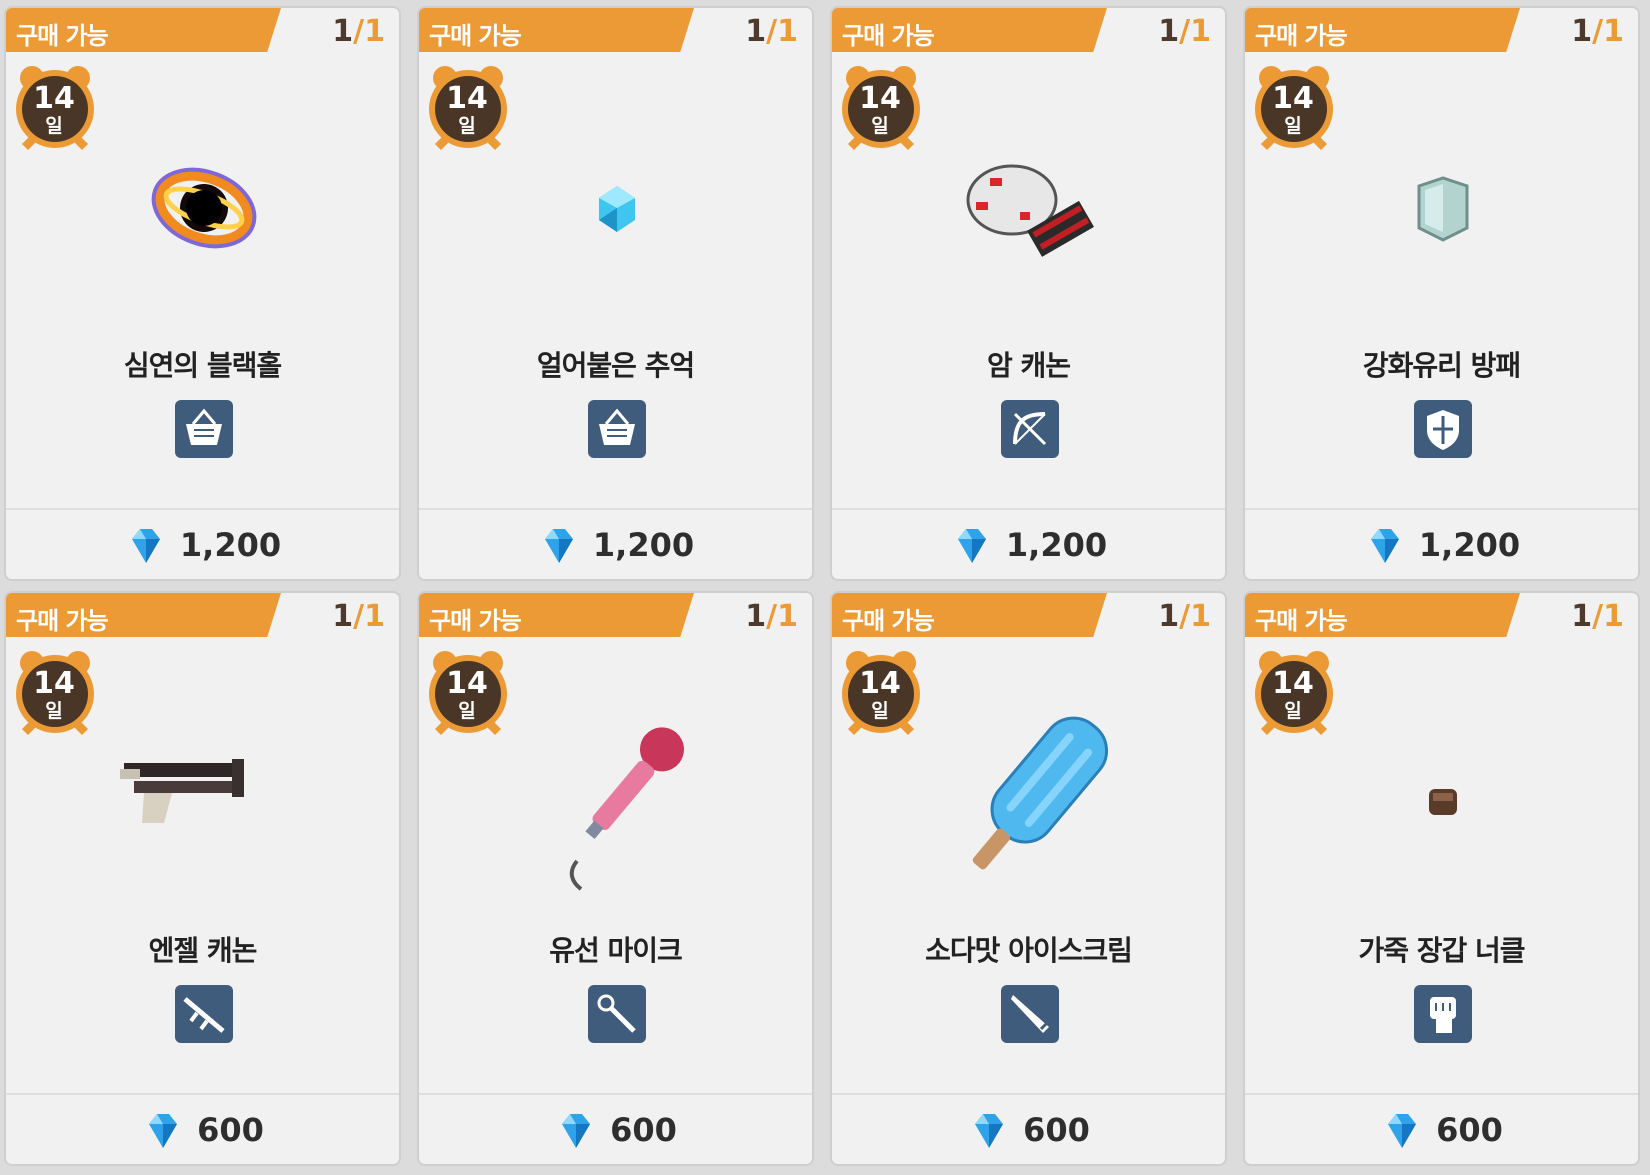 The height and width of the screenshot is (1175, 1650). What do you see at coordinates (1030, 803) in the screenshot?
I see `popsicle-image` at bounding box center [1030, 803].